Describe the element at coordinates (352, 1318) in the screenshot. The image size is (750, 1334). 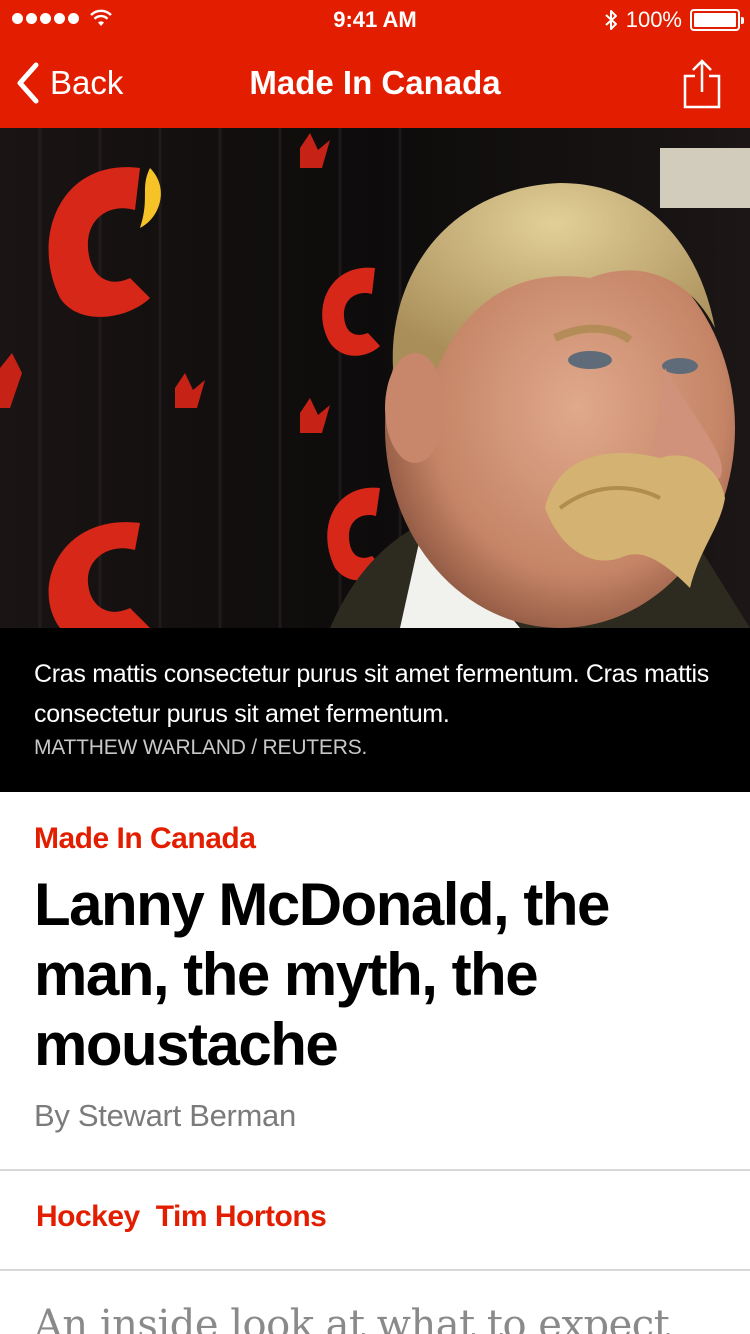
I see `article-intro: An inside look at what to expect` at that location.